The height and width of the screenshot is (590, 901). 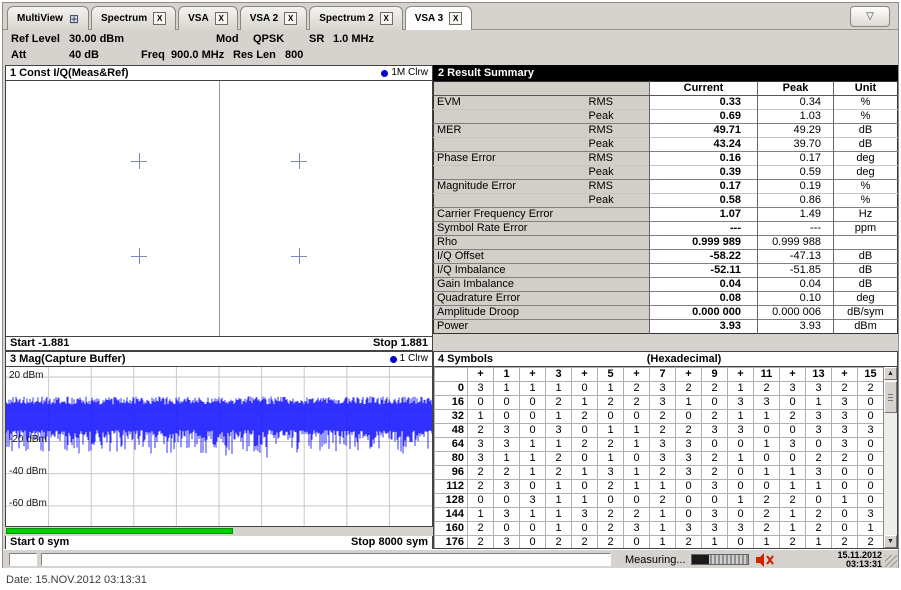 I want to click on freq-value: 900.0 MHz, so click(x=197, y=55).